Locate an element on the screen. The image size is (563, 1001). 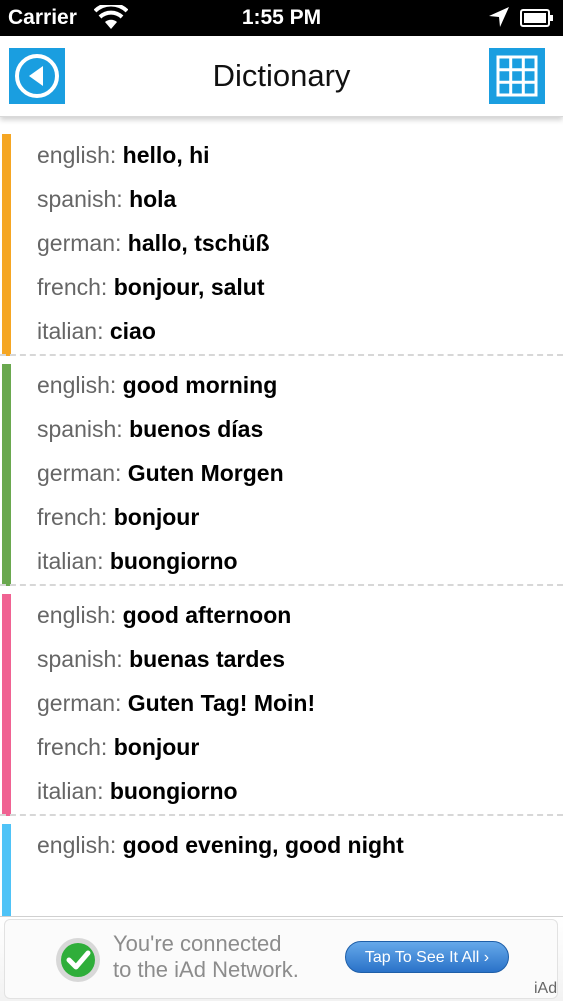
translation-row: spanish: hola is located at coordinates (106, 199).